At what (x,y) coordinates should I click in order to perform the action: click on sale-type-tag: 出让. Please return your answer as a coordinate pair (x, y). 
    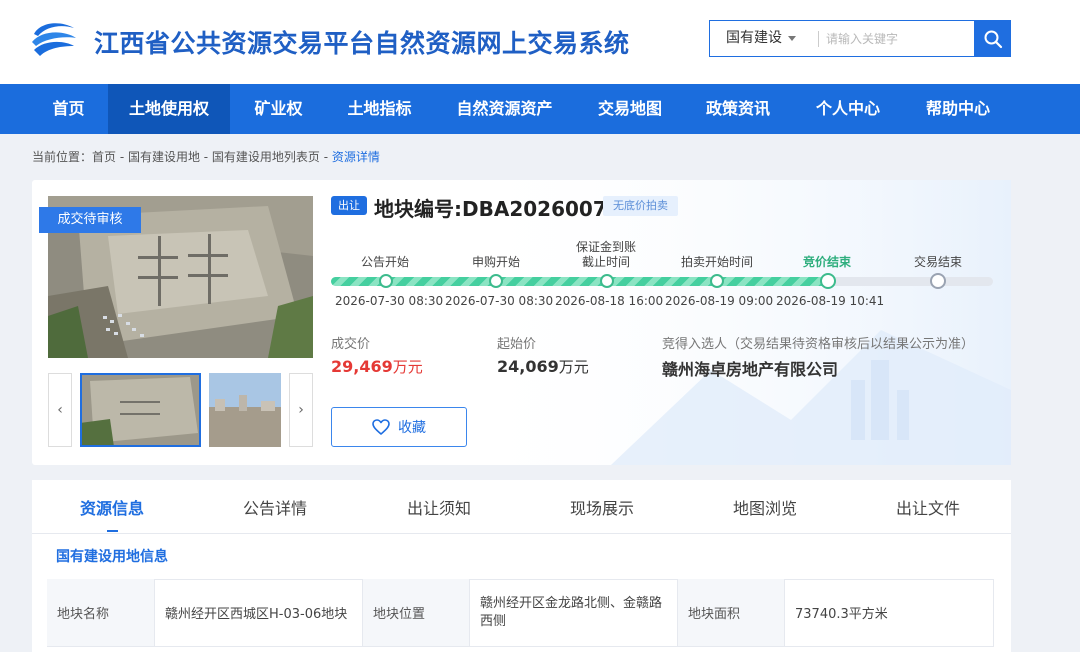
    Looking at the image, I should click on (349, 205).